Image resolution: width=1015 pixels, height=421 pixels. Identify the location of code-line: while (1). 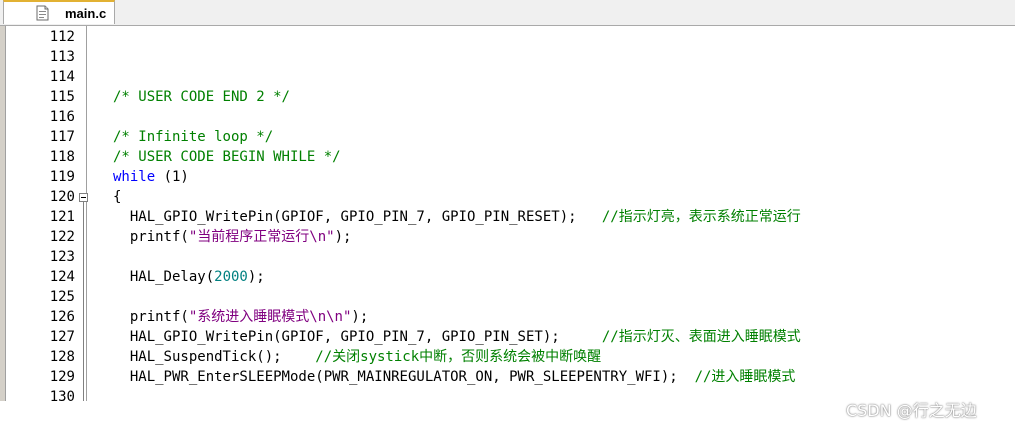
(142, 177).